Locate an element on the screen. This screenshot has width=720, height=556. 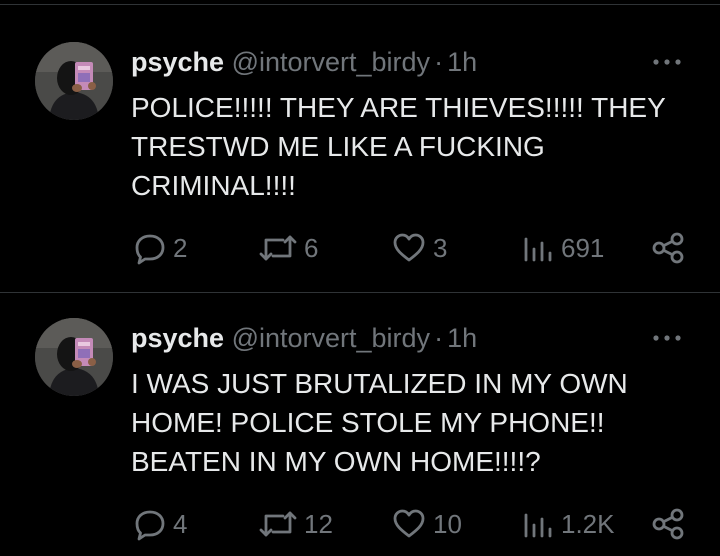
retweet-button: 6 is located at coordinates (288, 248).